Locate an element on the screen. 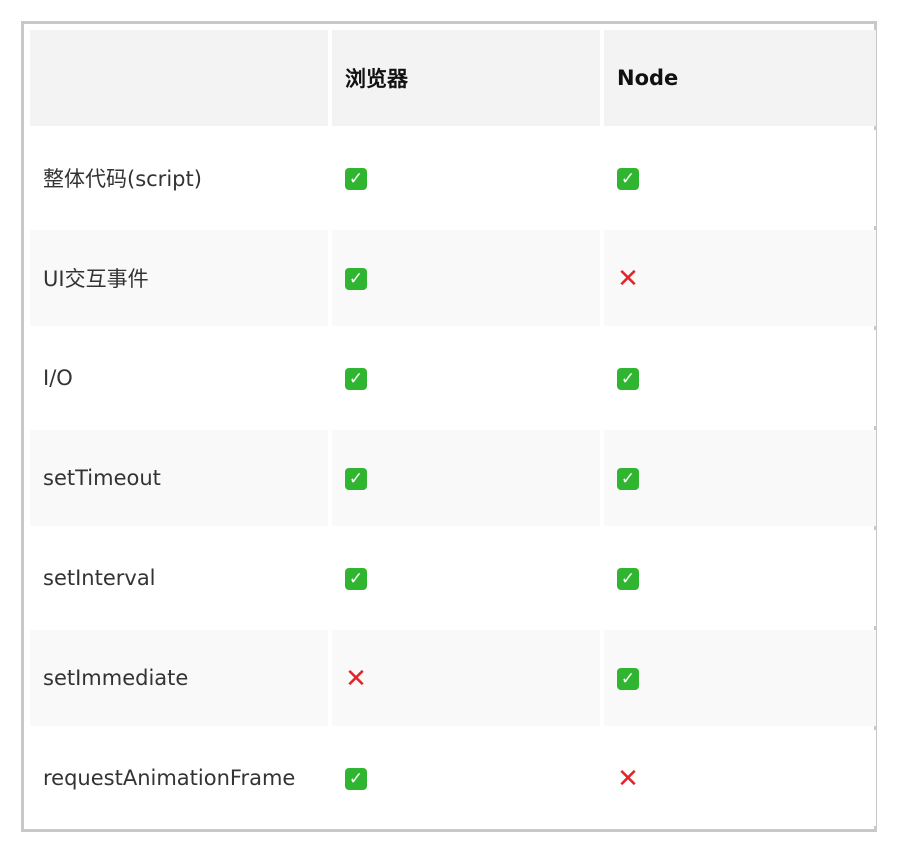  feature-name-cell: 整体代码(script) is located at coordinates (179, 178).